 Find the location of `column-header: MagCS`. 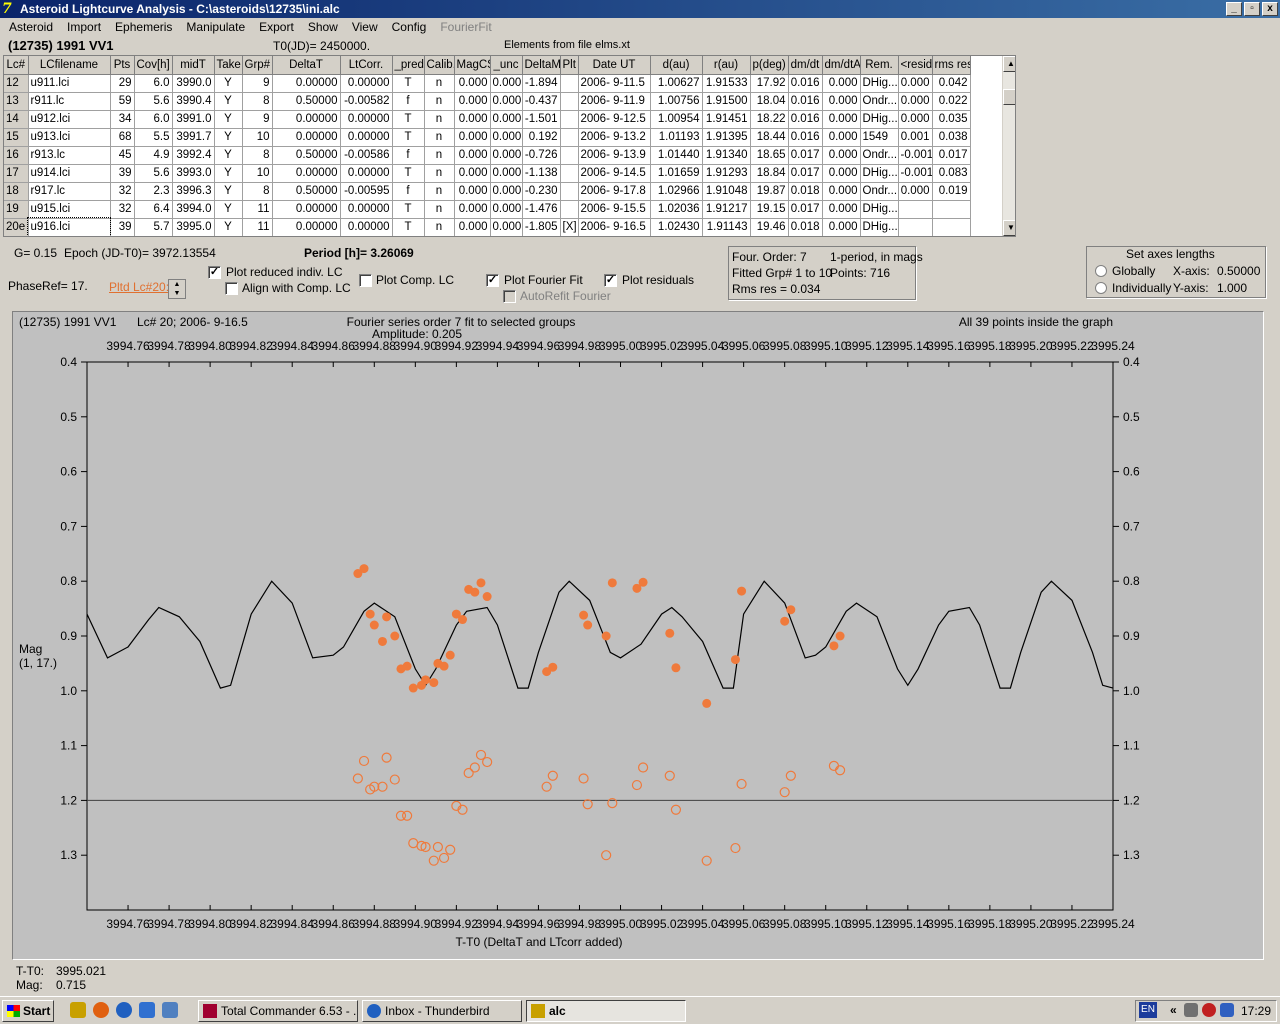

column-header: MagCS is located at coordinates (472, 65).